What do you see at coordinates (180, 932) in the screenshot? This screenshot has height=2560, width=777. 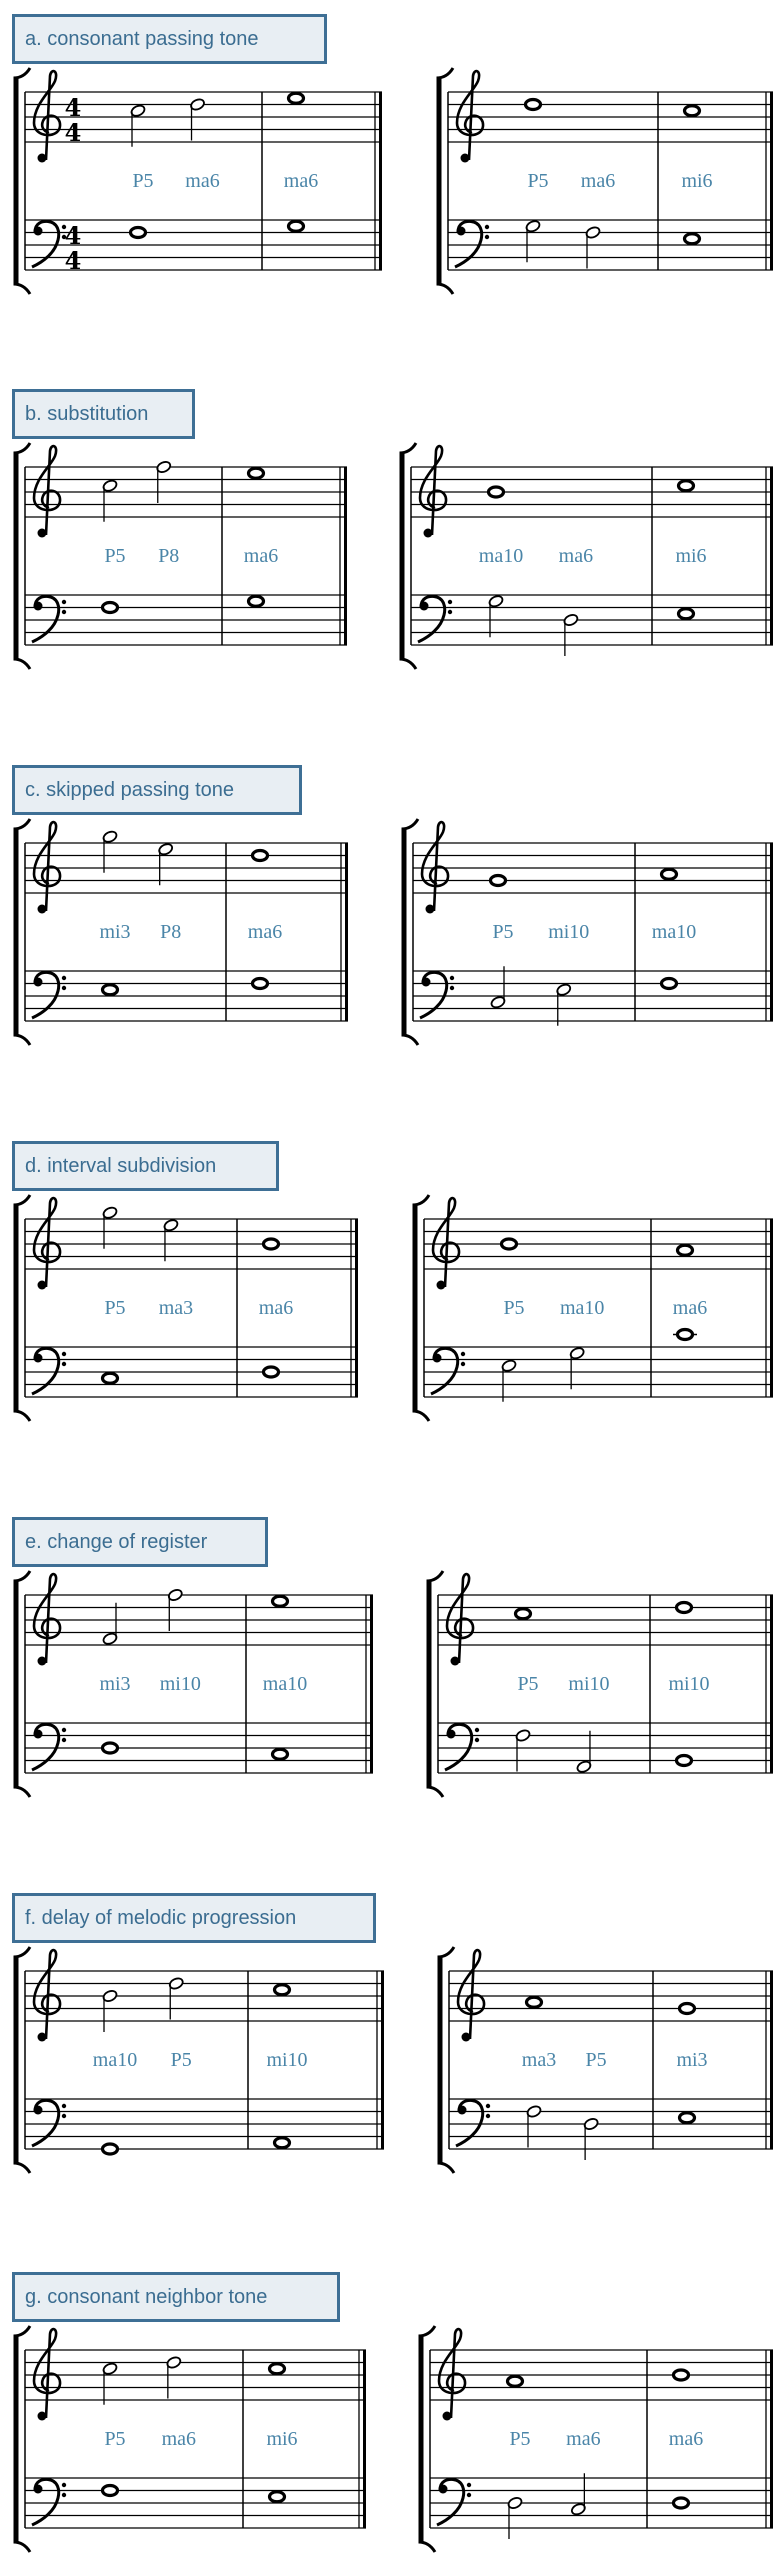 I see `grand-staff-system: mi3 P8 ma6` at bounding box center [180, 932].